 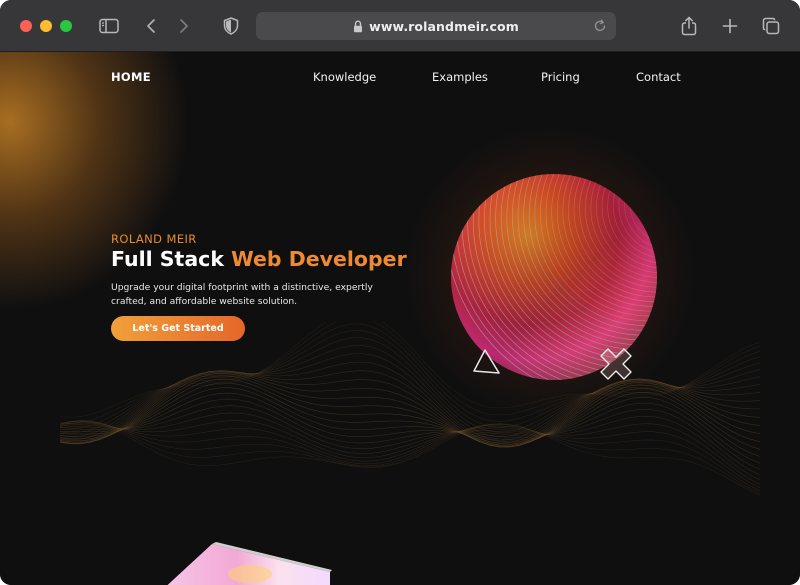 I want to click on triangle-outline-shape, so click(x=486, y=361).